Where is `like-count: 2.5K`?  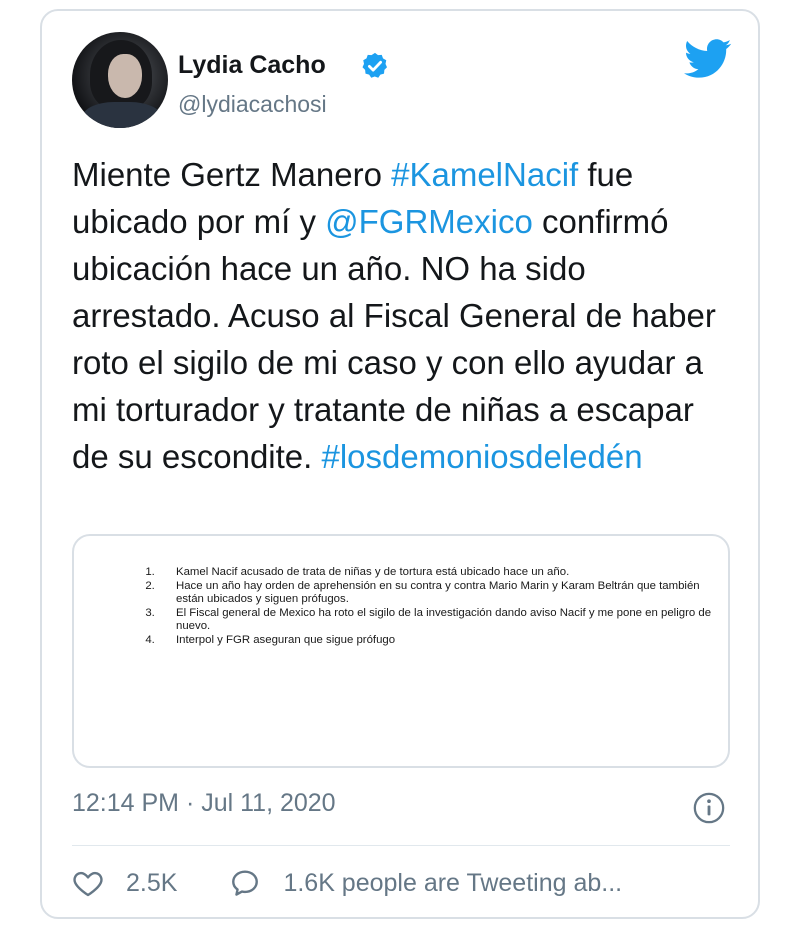 like-count: 2.5K is located at coordinates (152, 882).